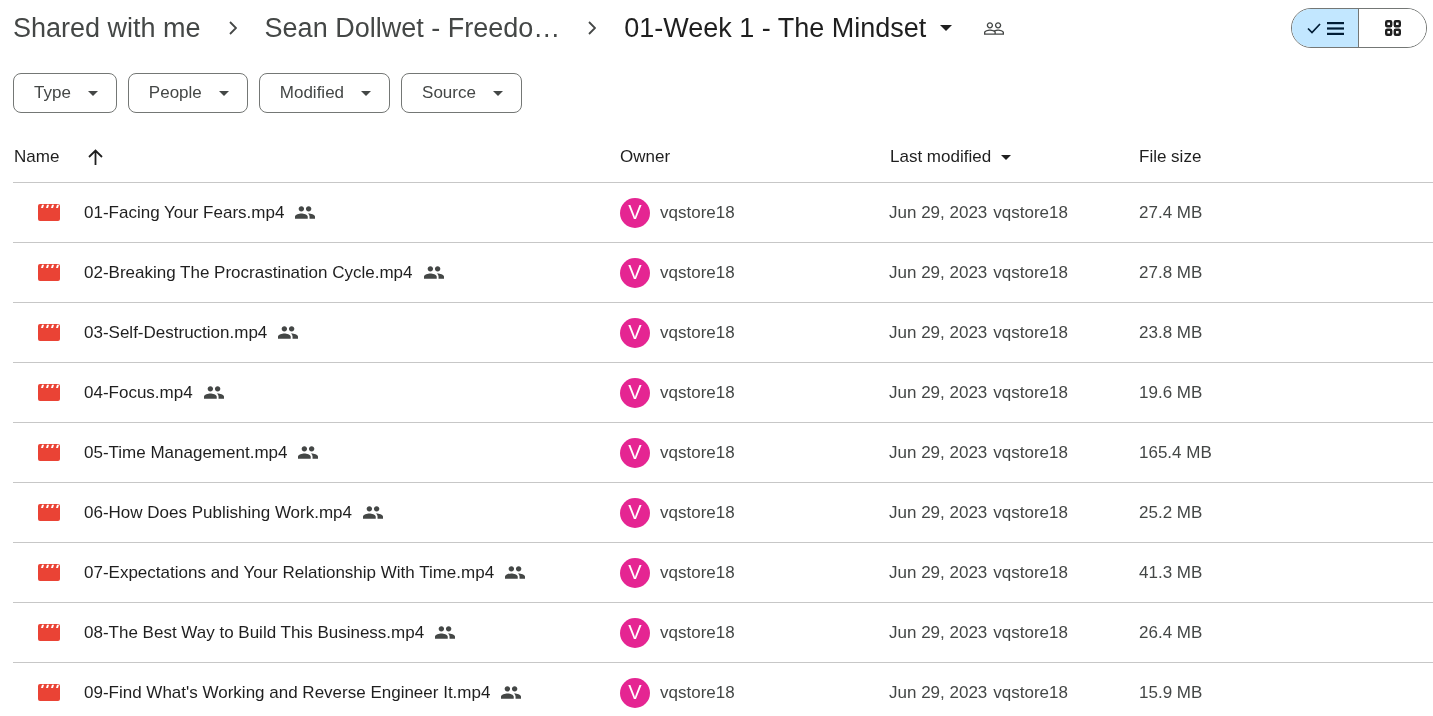 This screenshot has height=716, width=1433. Describe the element at coordinates (287, 692) in the screenshot. I see `file-name: 09-Find What's Working and Reverse Engineer It.mp4` at that location.